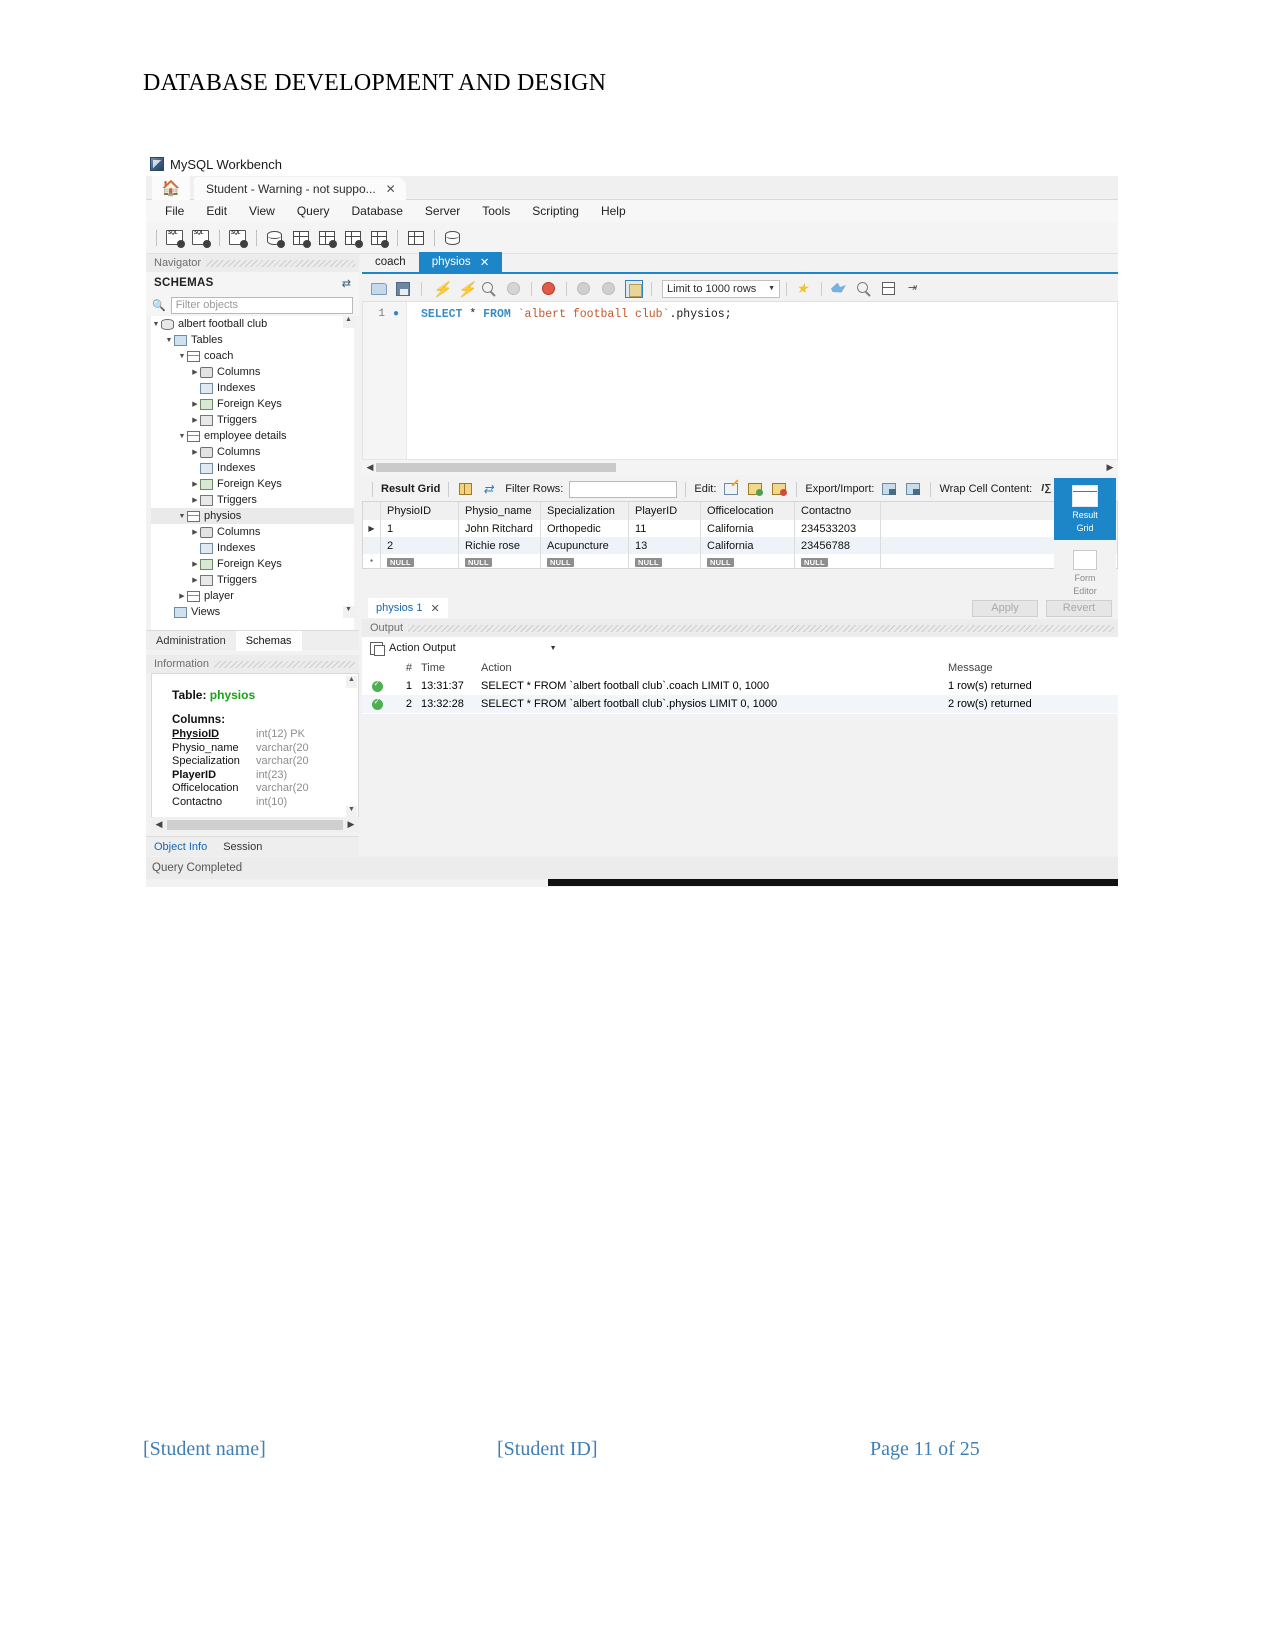 Image resolution: width=1275 pixels, height=1651 pixels. Describe the element at coordinates (549, 289) in the screenshot. I see `toggle-breakpoint-icon` at that location.